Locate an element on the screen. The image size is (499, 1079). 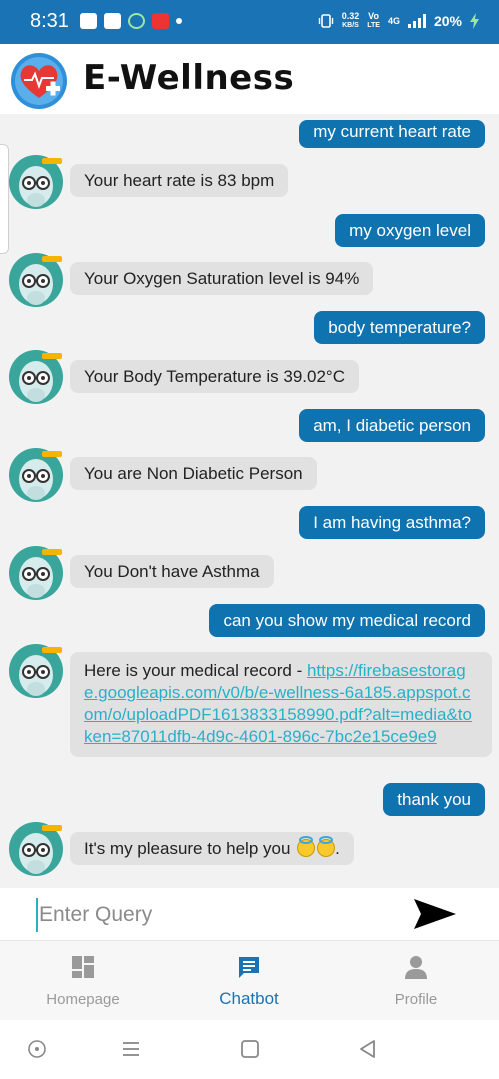
dashboard-icon is located at coordinates (83, 967).